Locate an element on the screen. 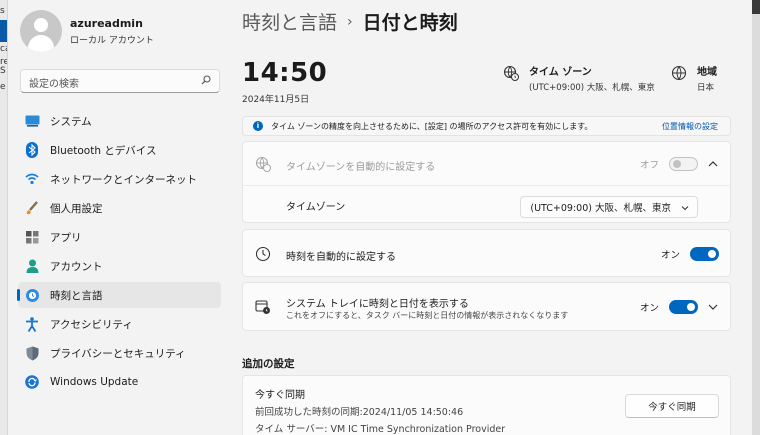 This screenshot has width=760, height=435. edge-text: ca is located at coordinates (3, 49).